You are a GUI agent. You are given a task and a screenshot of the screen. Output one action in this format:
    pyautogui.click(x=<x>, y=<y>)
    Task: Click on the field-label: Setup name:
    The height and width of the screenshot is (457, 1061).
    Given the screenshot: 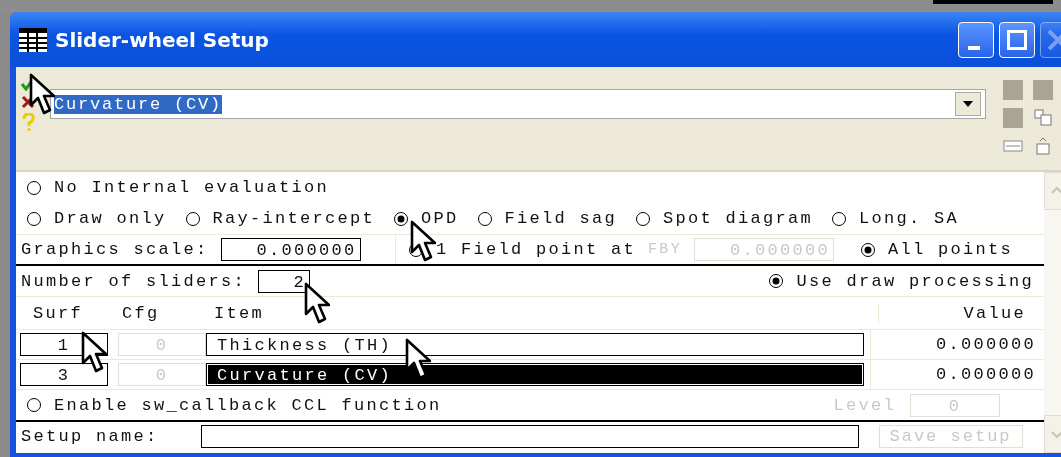 What is the action you would take?
    pyautogui.click(x=90, y=436)
    